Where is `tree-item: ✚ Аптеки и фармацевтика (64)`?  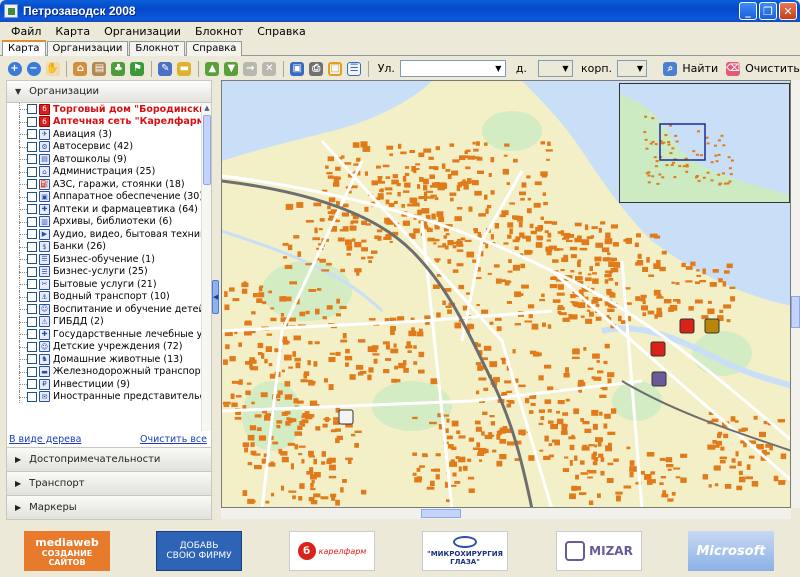
tree-item: ✚ Аптеки и фармацевтика (64) is located at coordinates (109, 209).